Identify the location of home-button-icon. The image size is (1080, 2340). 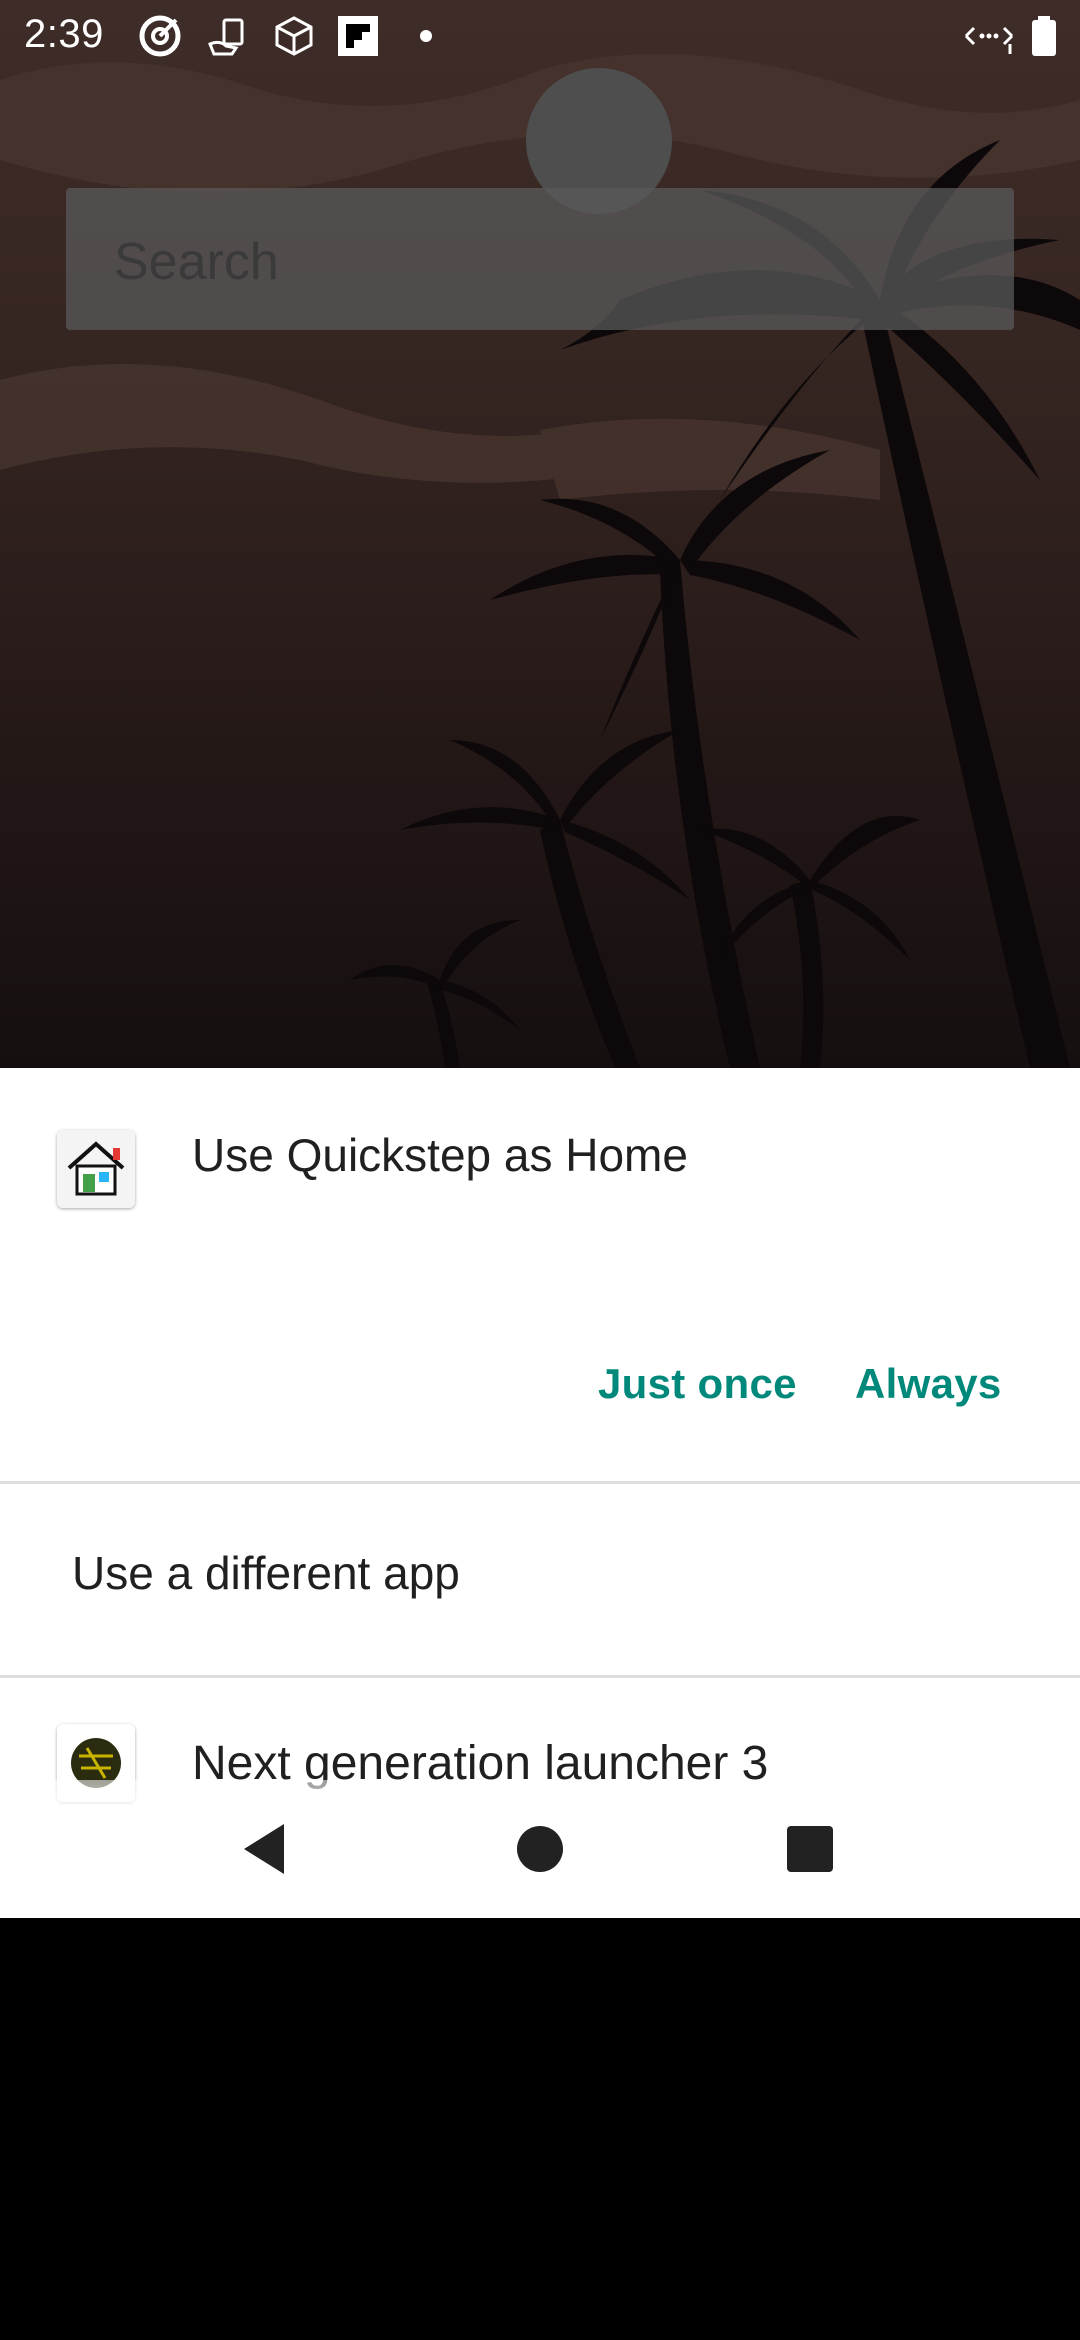
(540, 1849).